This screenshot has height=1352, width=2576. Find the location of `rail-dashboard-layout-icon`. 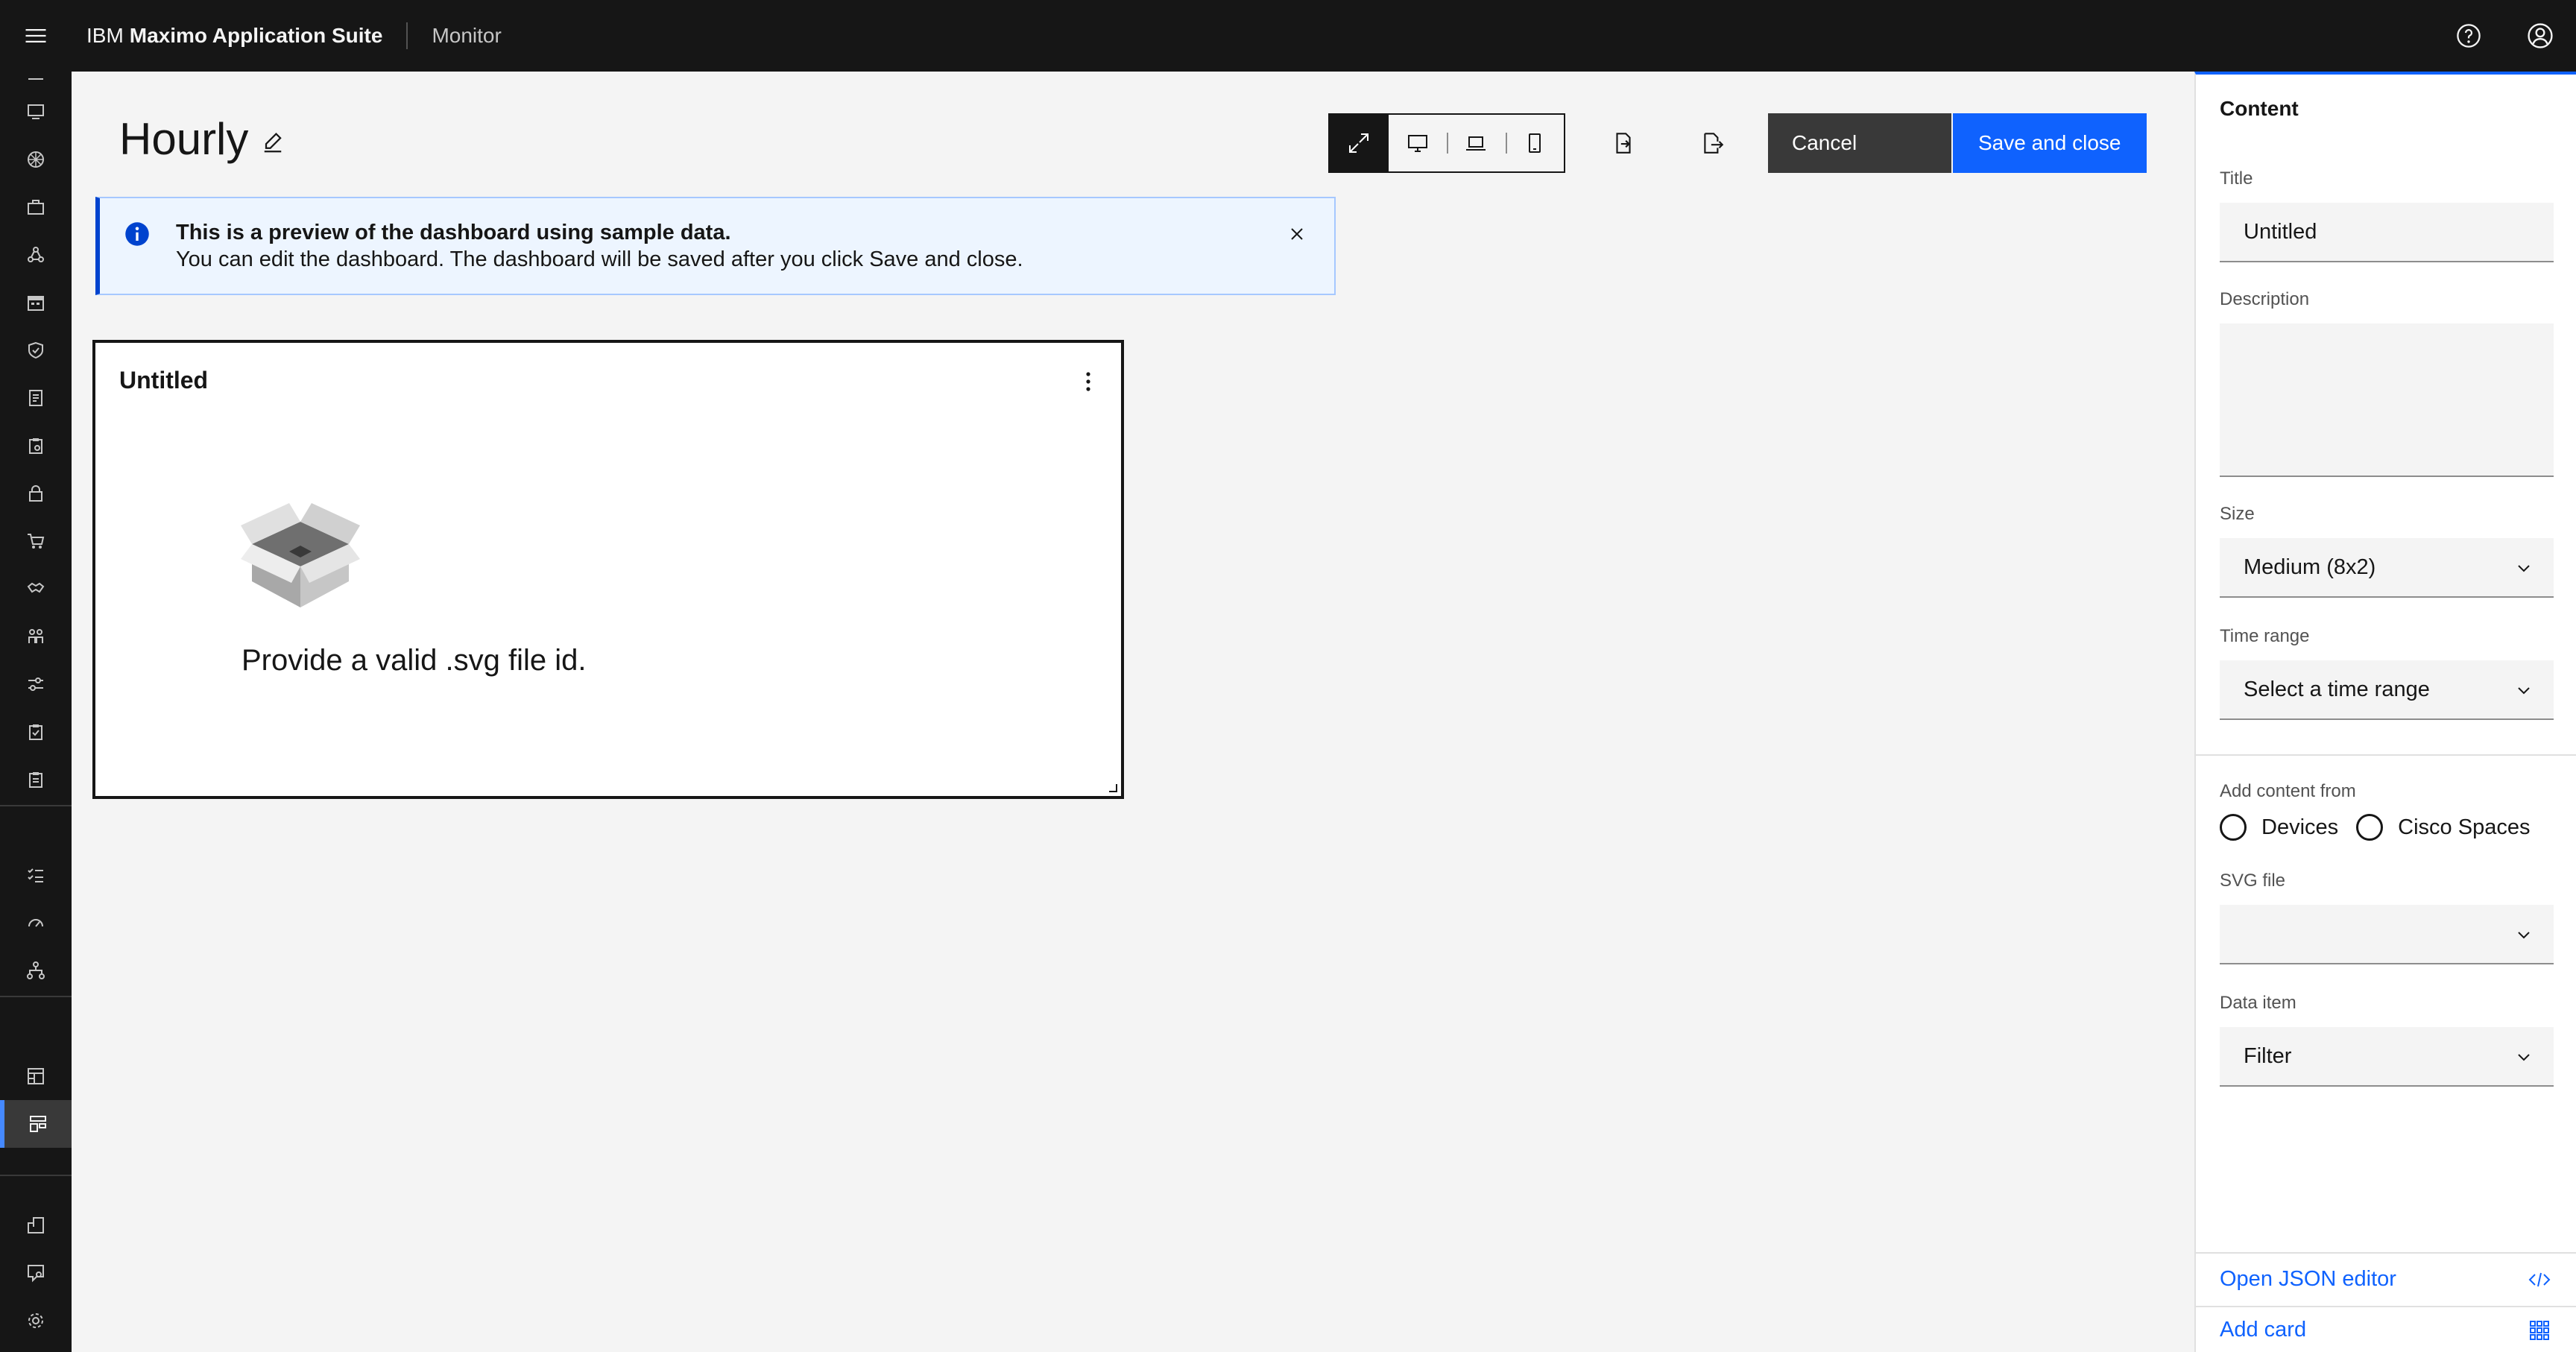

rail-dashboard-layout-icon is located at coordinates (36, 1124).